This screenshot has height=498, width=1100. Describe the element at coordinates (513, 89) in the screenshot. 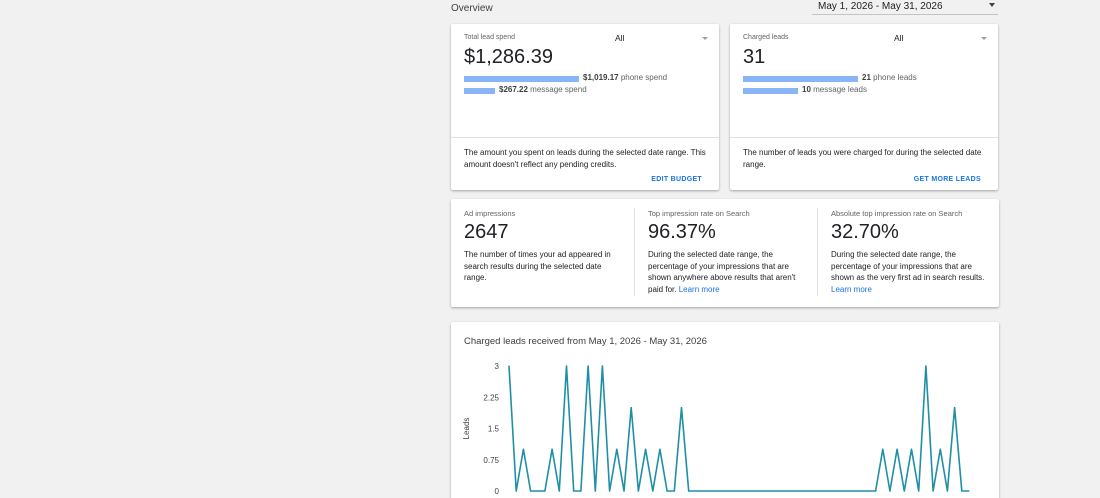

I see `message-spend-amount: $267.22` at that location.